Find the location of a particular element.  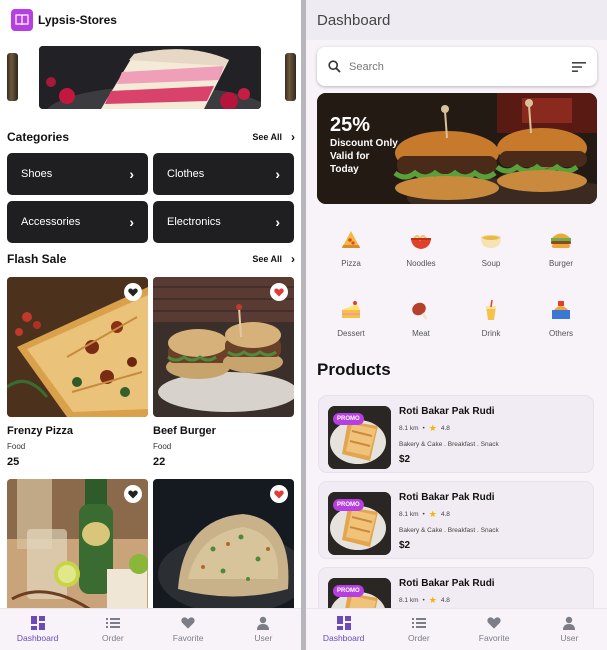

burger-image is located at coordinates (223, 347).